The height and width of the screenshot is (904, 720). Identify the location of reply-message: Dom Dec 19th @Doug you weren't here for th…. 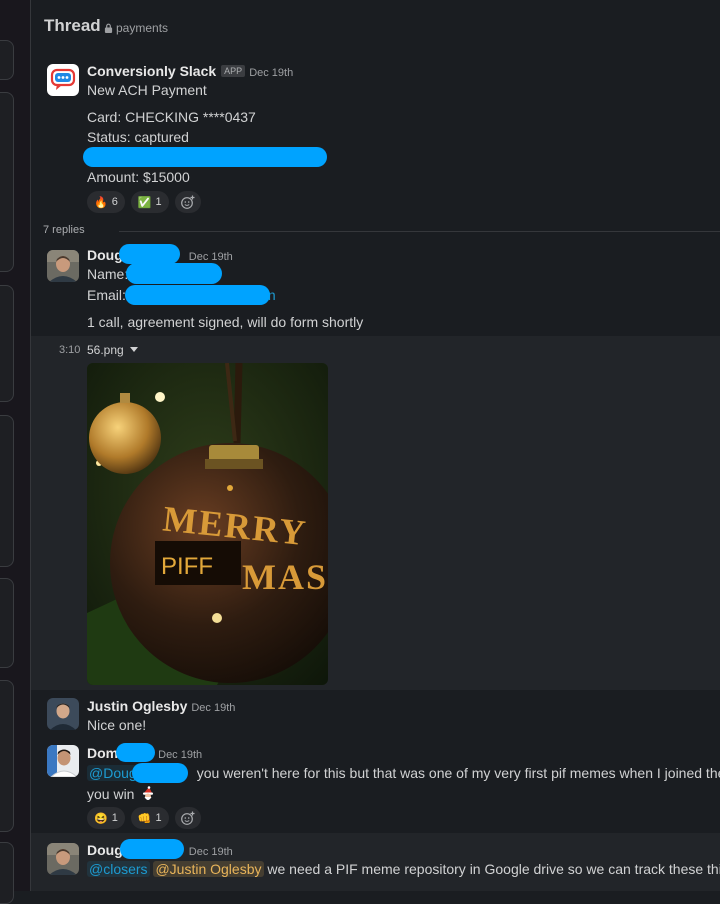
(375, 784).